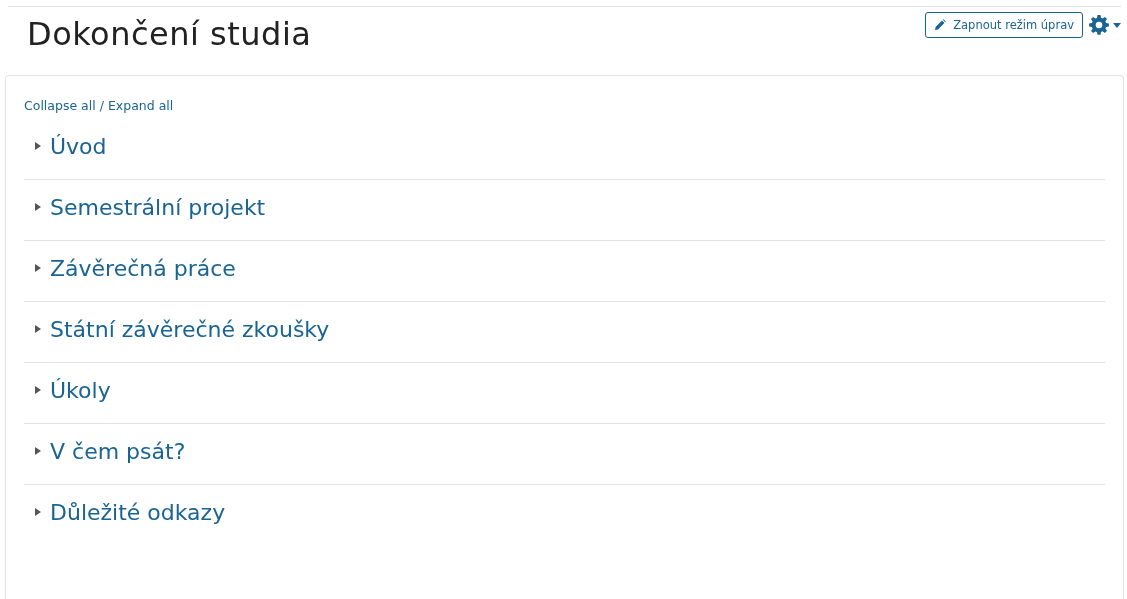 This screenshot has height=599, width=1127. Describe the element at coordinates (118, 451) in the screenshot. I see `section-title: V čem psát?` at that location.